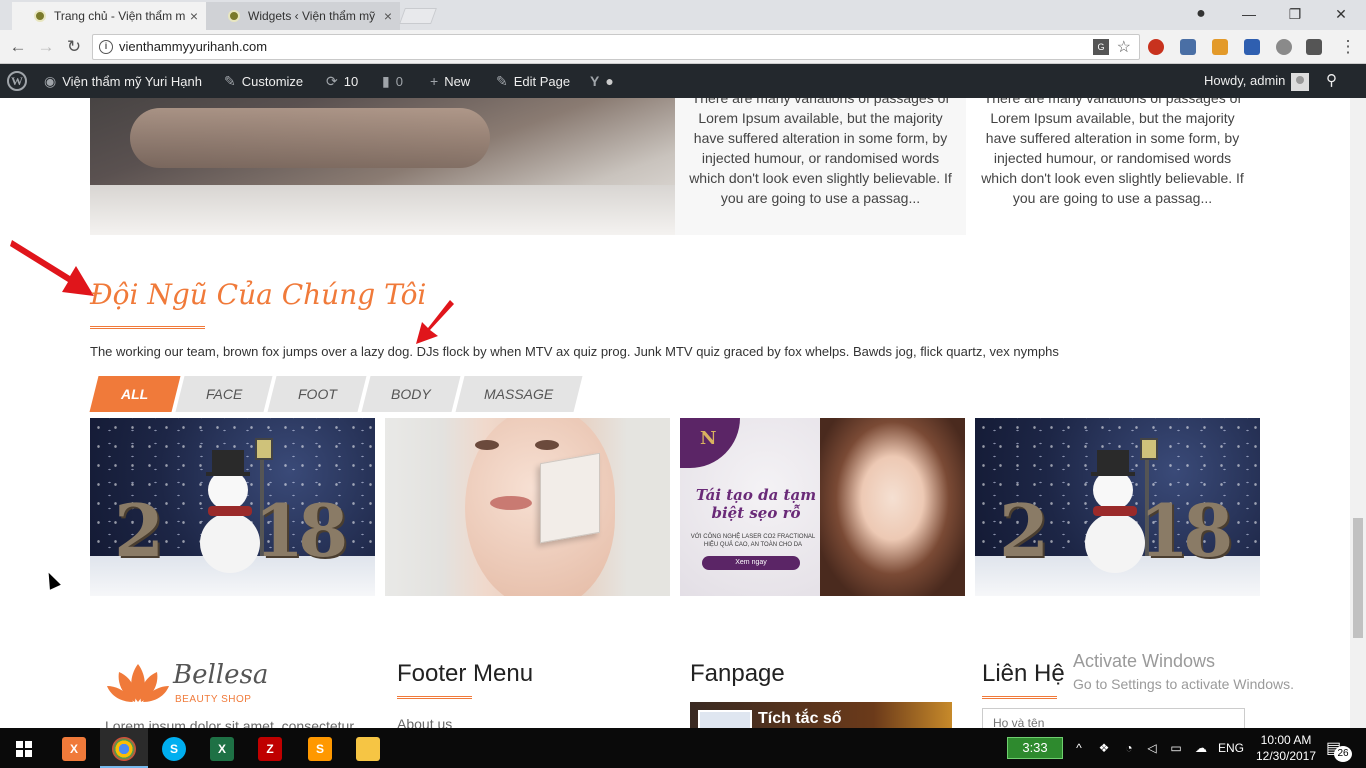 The image size is (1366, 768). What do you see at coordinates (424, 722) in the screenshot?
I see `footer-link-about: About us` at bounding box center [424, 722].